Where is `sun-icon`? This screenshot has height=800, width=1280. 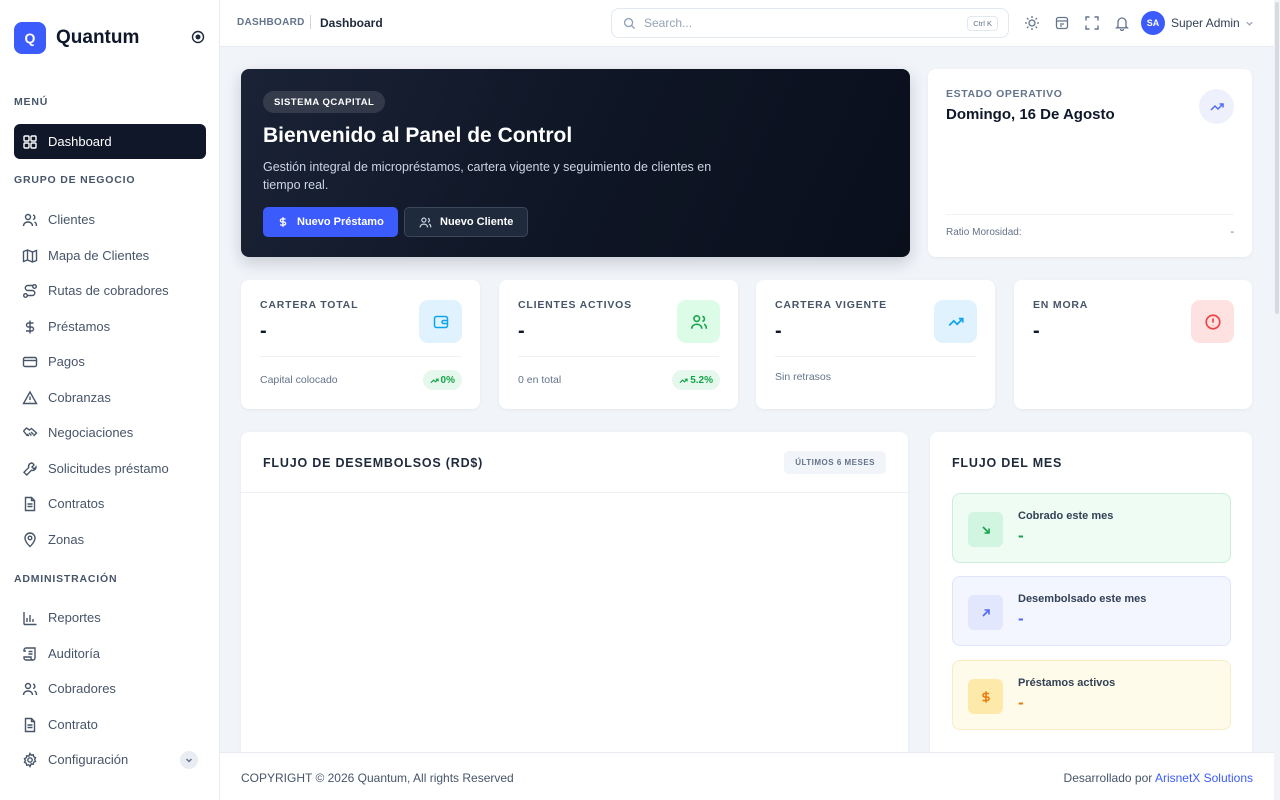
sun-icon is located at coordinates (1032, 23).